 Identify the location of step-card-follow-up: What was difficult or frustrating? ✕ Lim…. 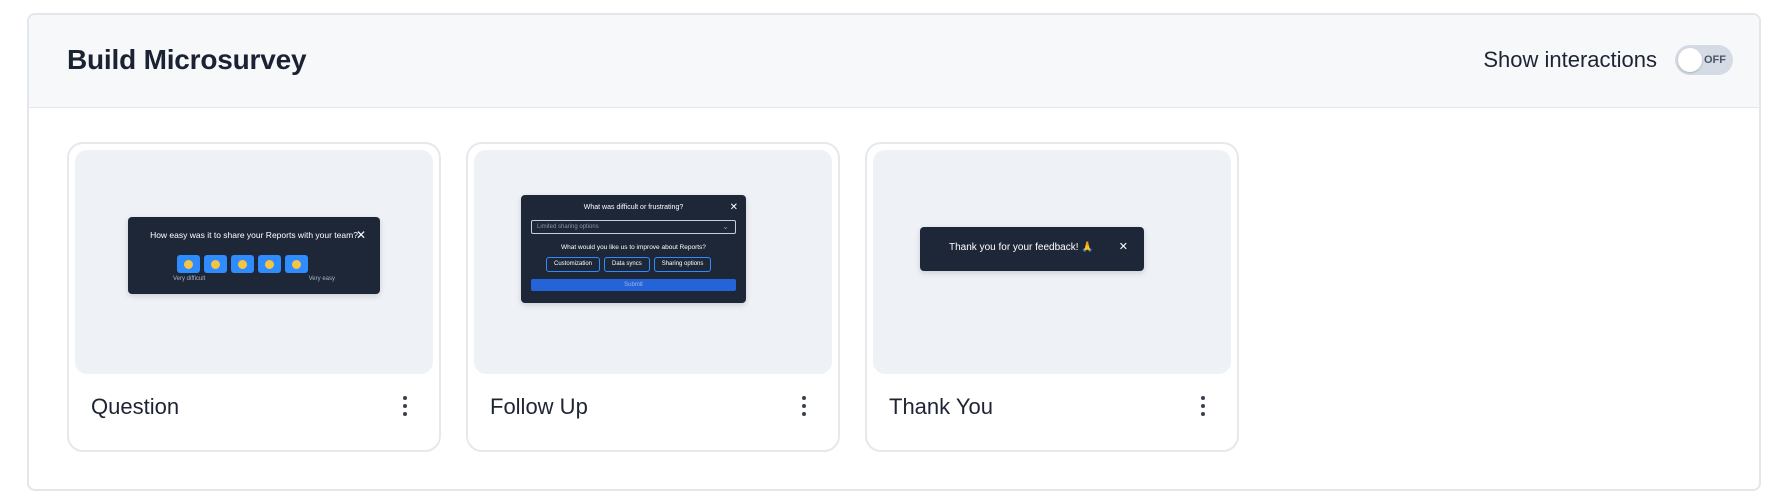
(653, 297).